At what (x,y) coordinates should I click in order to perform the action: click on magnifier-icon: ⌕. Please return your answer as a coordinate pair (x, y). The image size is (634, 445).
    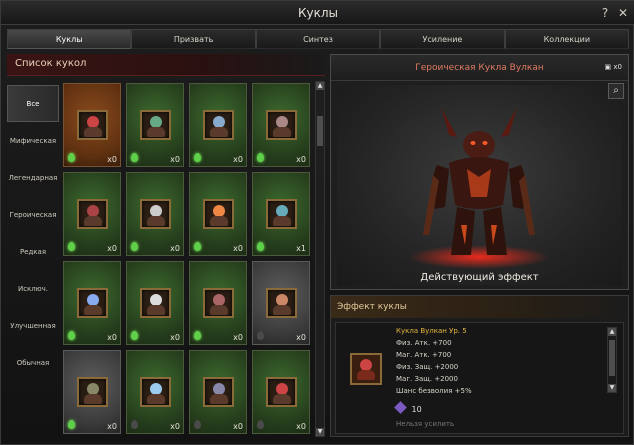
    Looking at the image, I should click on (616, 90).